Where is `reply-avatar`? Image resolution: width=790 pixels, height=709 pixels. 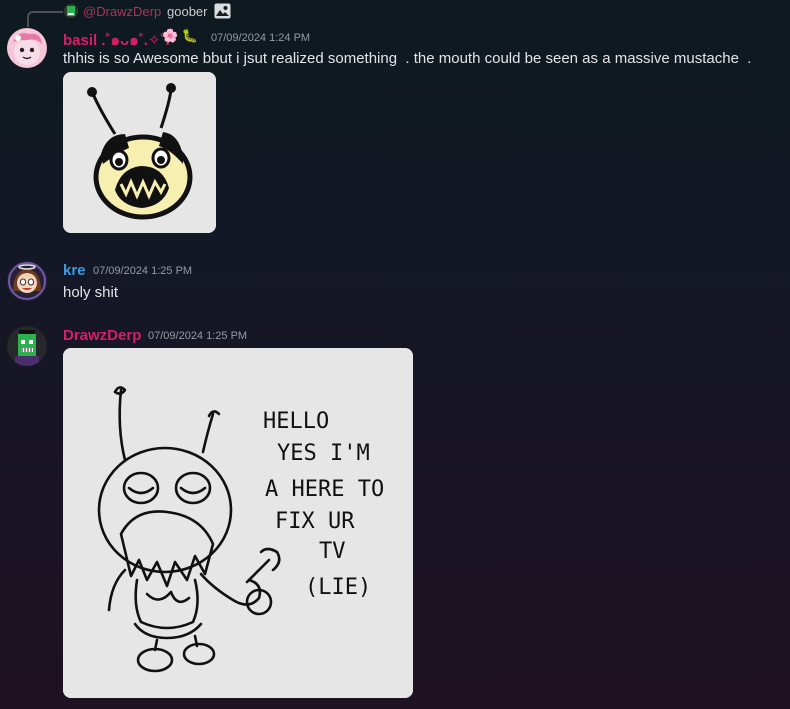 reply-avatar is located at coordinates (71, 11).